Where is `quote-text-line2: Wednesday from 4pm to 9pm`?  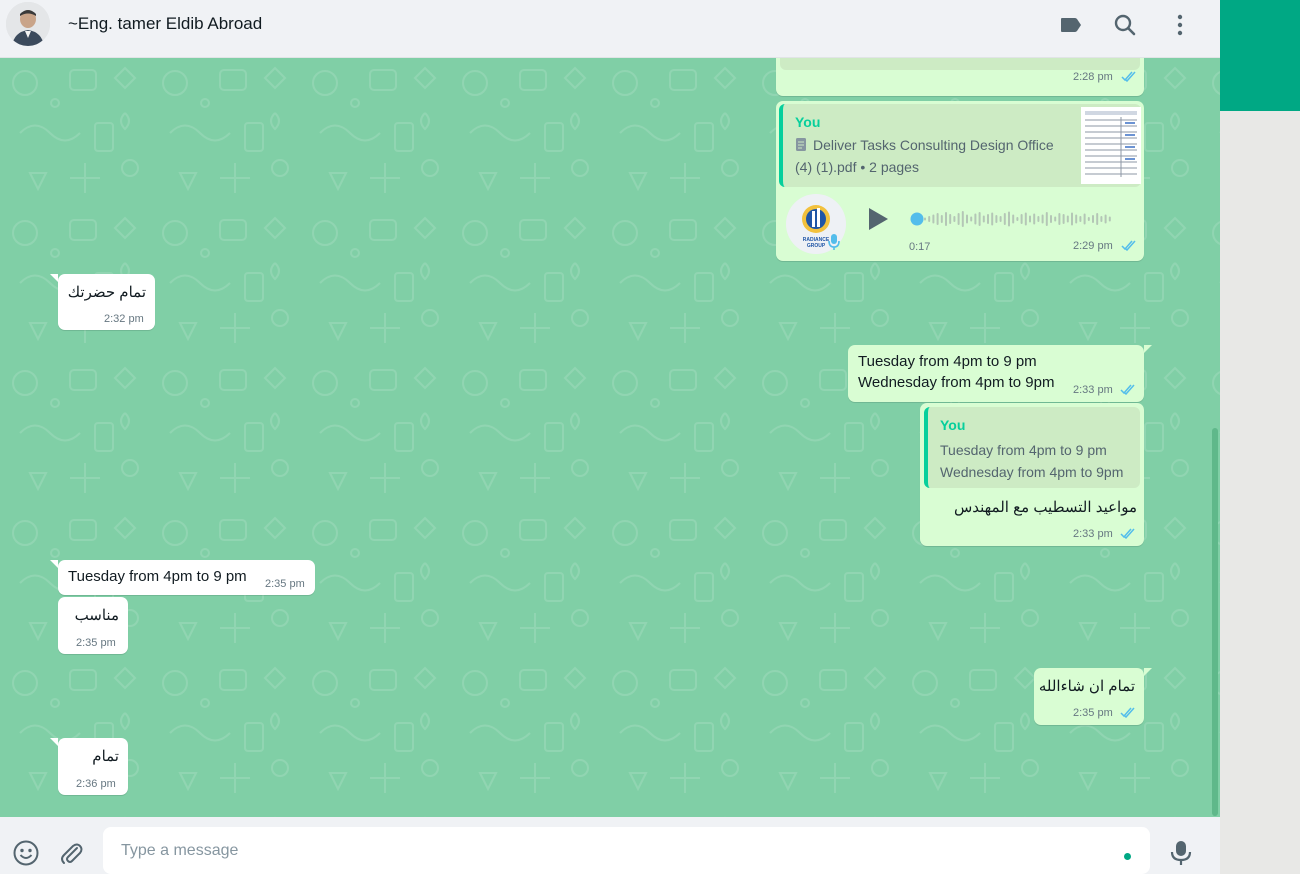
quote-text-line2: Wednesday from 4pm to 9pm is located at coordinates (1032, 472).